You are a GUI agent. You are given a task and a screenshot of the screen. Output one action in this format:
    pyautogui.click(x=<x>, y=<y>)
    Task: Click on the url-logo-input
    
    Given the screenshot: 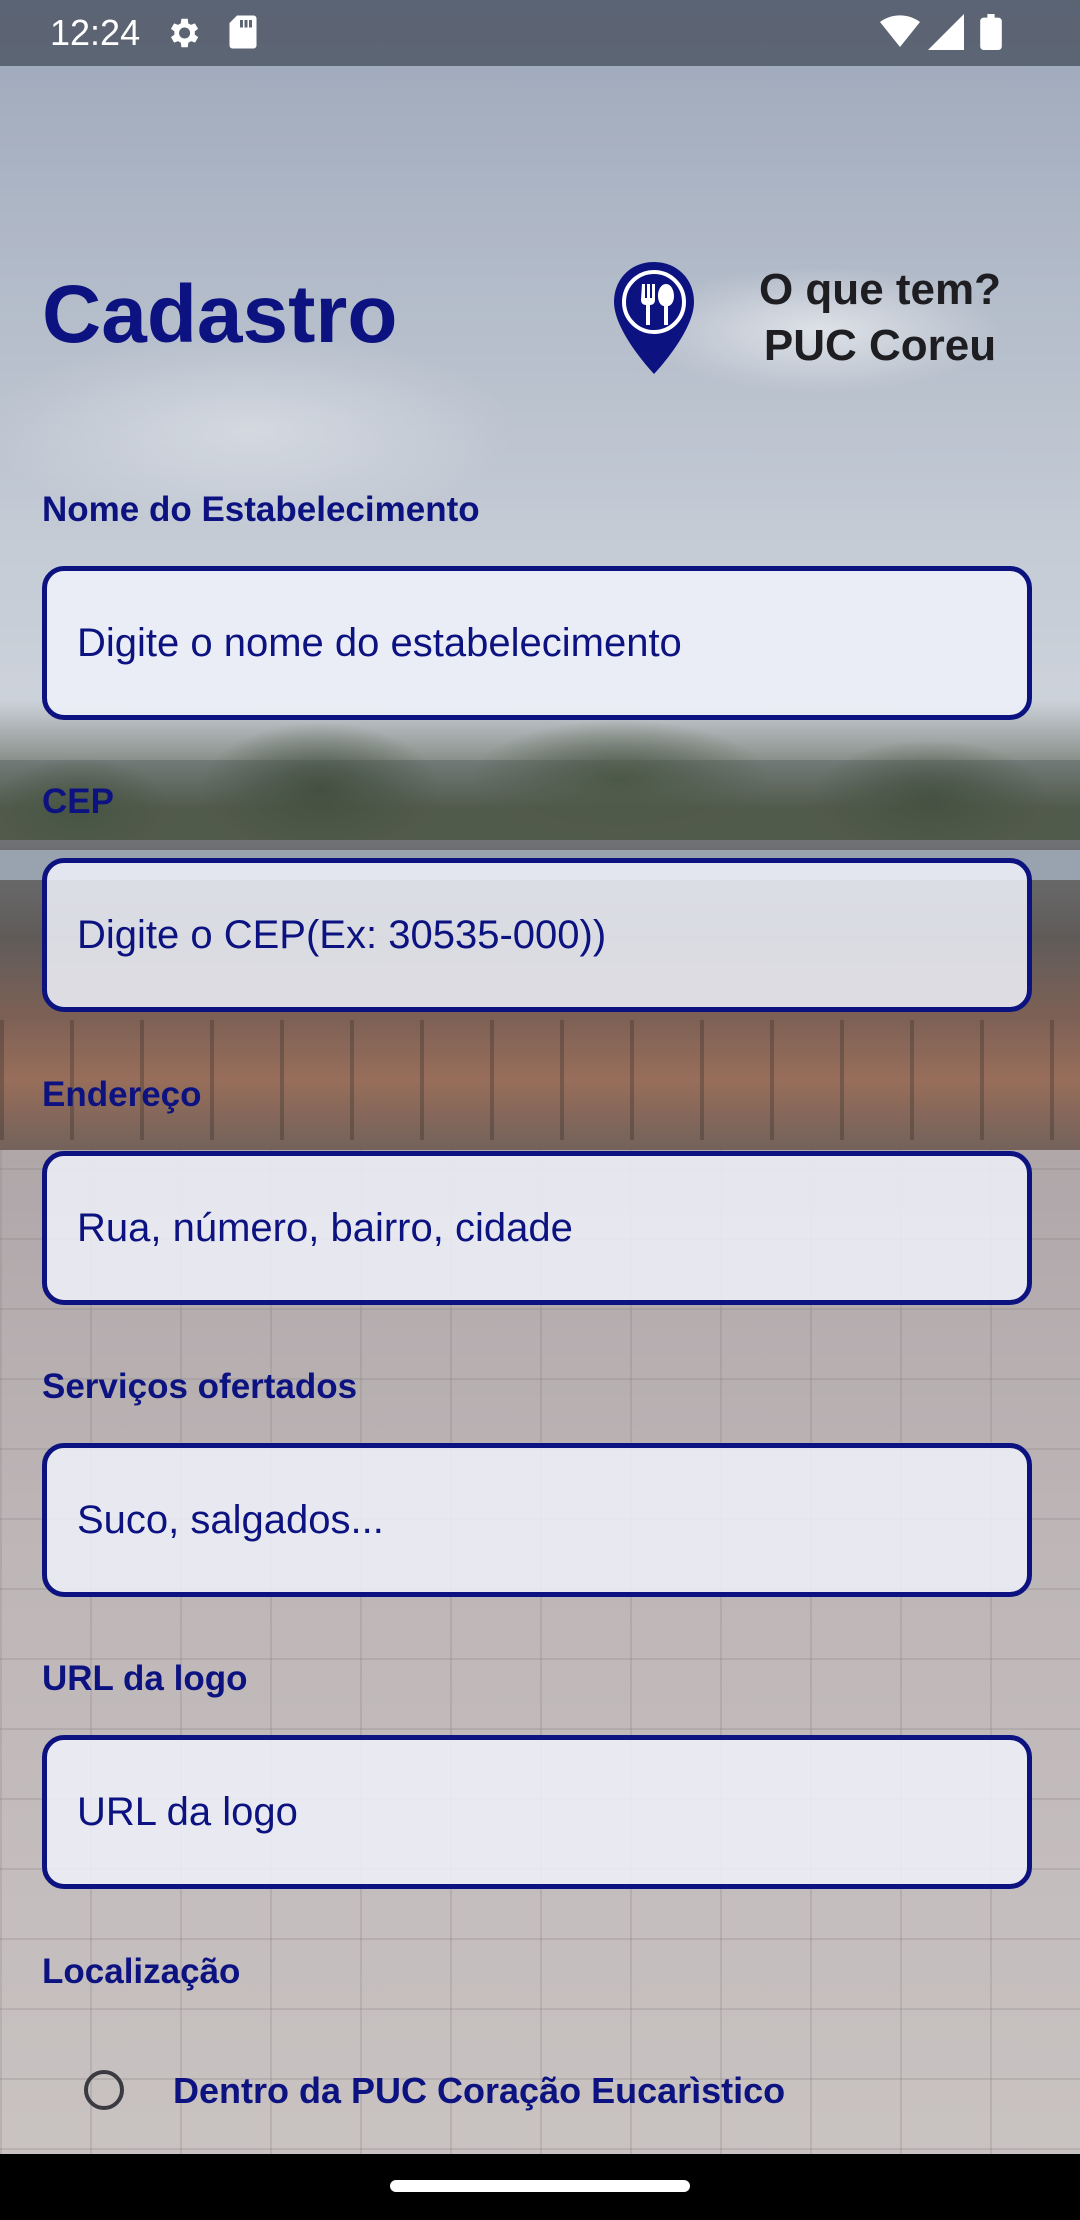 What is the action you would take?
    pyautogui.click(x=537, y=1812)
    